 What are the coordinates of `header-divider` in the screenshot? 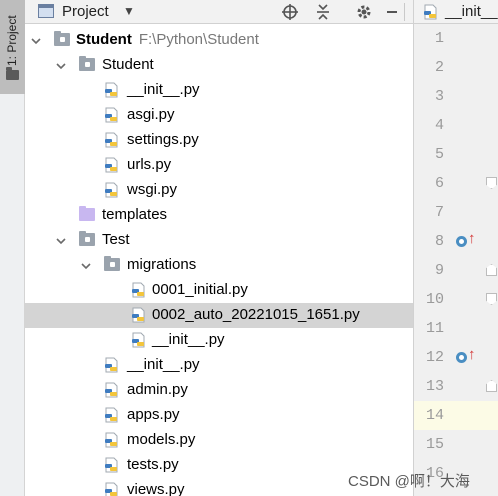 It's located at (404, 12).